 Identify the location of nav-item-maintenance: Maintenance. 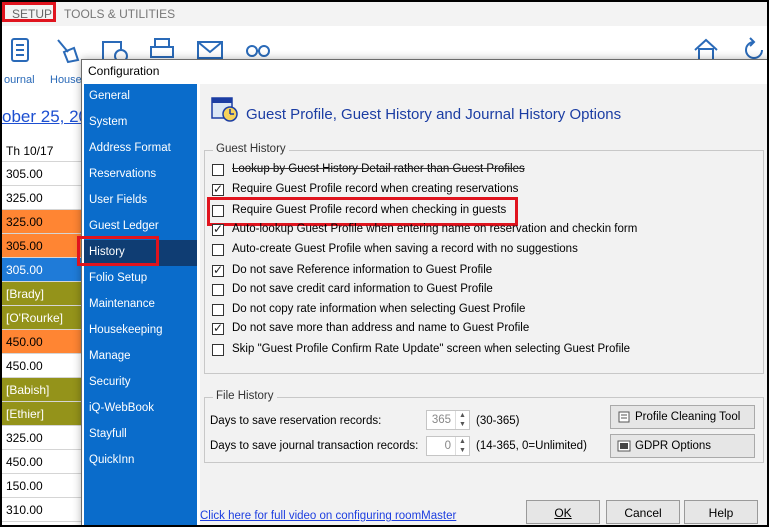
(140, 305).